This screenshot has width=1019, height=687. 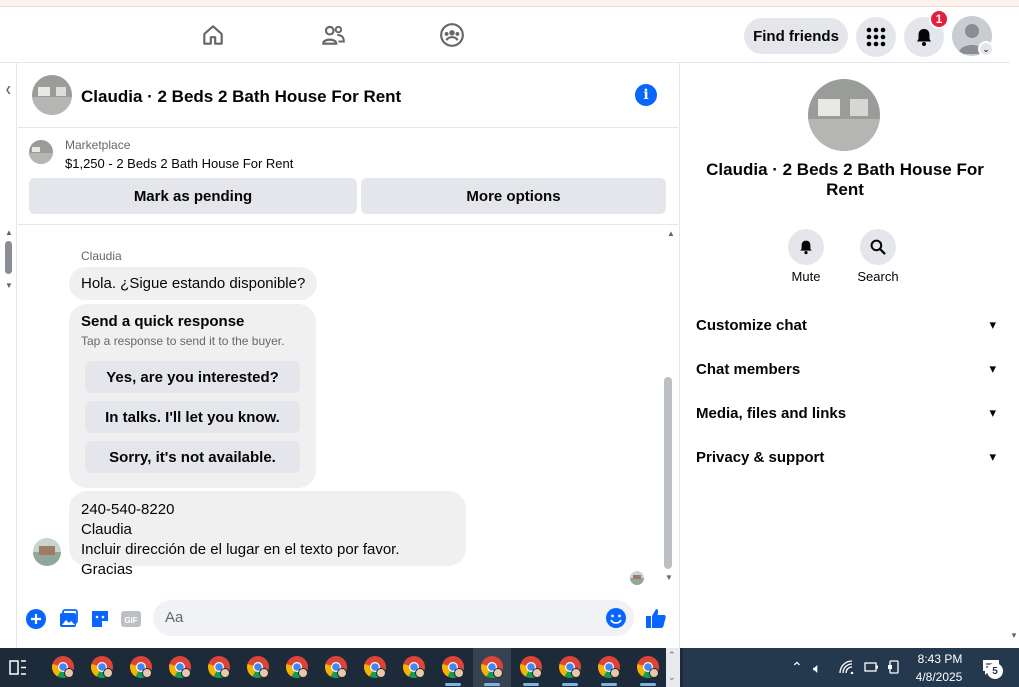 I want to click on search-label: Search, so click(x=878, y=276).